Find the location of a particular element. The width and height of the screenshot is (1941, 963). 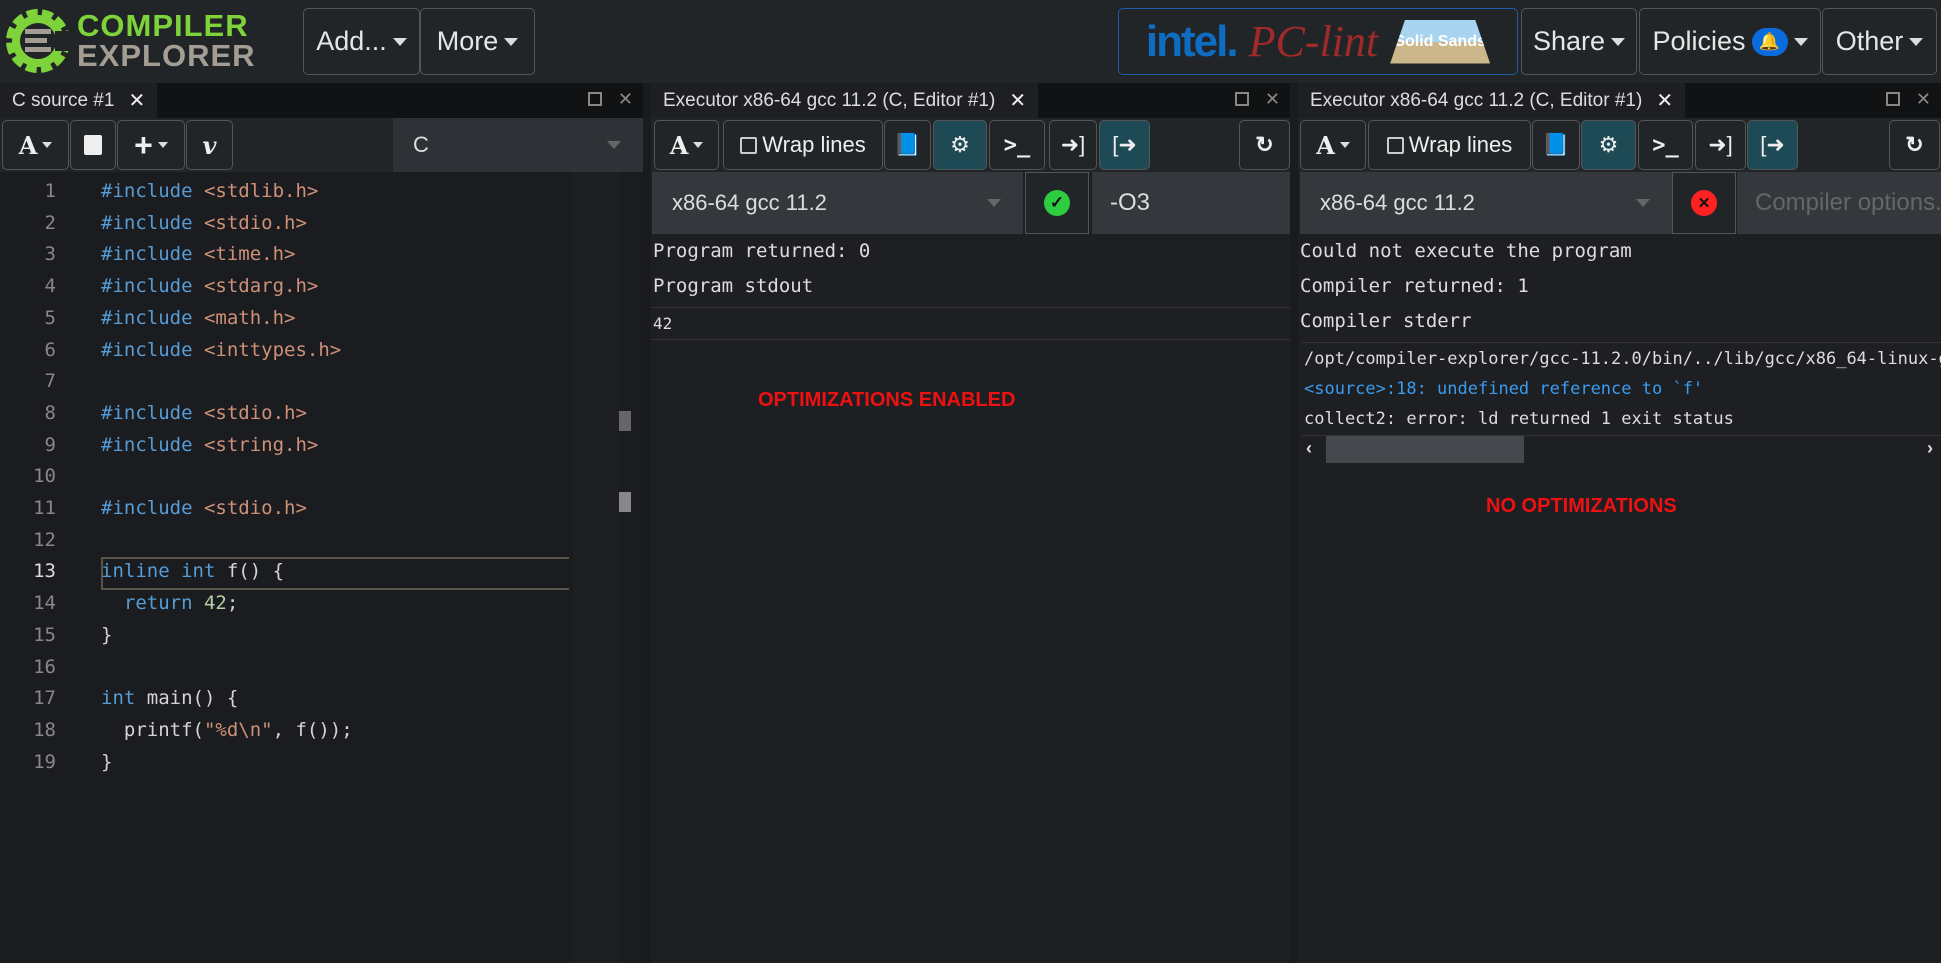

compiler-returned: Compiler returned: 1 is located at coordinates (1414, 286).